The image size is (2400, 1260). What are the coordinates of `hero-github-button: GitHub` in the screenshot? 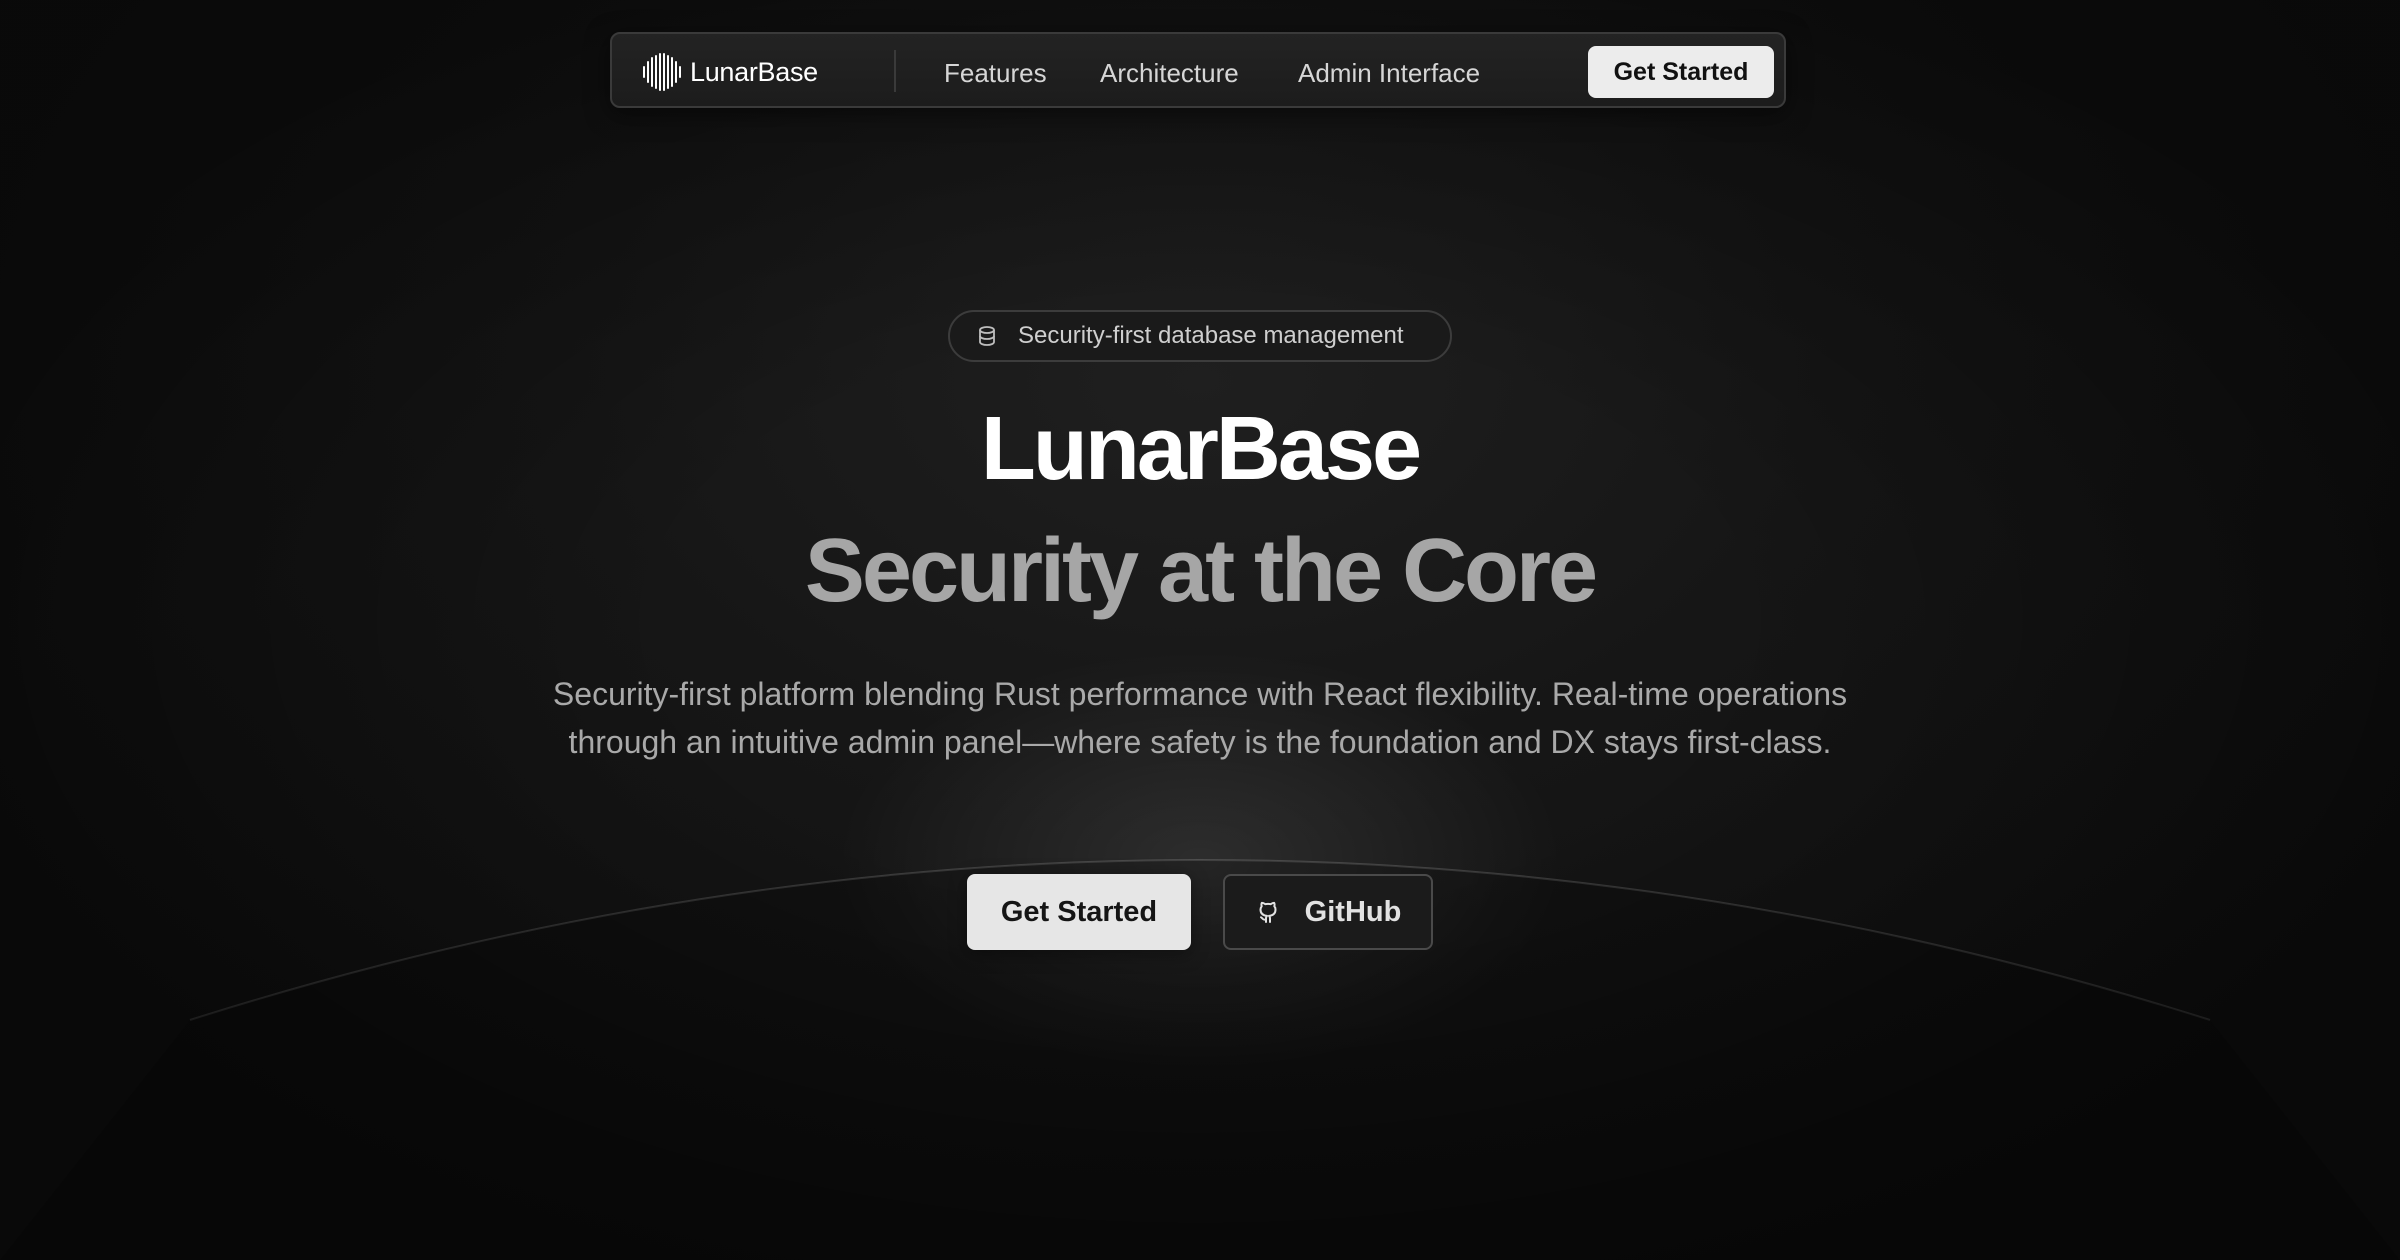 It's located at (1328, 912).